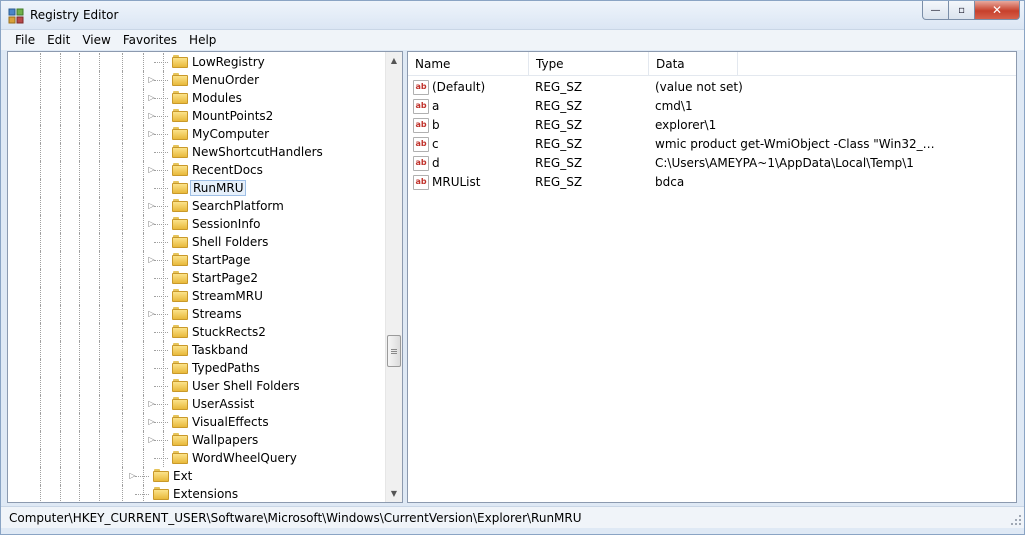 Image resolution: width=1025 pixels, height=535 pixels. I want to click on close-button: ✕, so click(997, 10).